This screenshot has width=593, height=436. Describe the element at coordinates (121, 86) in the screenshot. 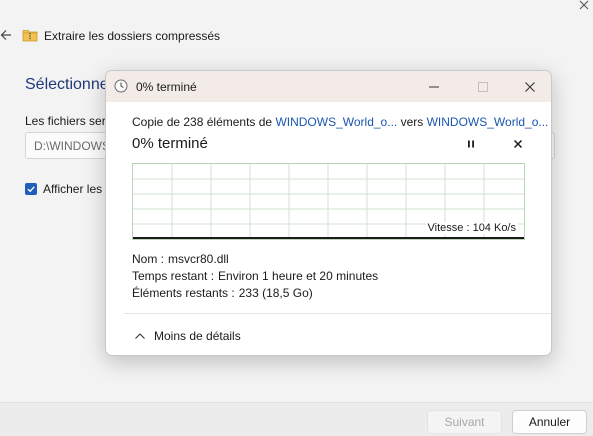

I see `clock-icon` at that location.